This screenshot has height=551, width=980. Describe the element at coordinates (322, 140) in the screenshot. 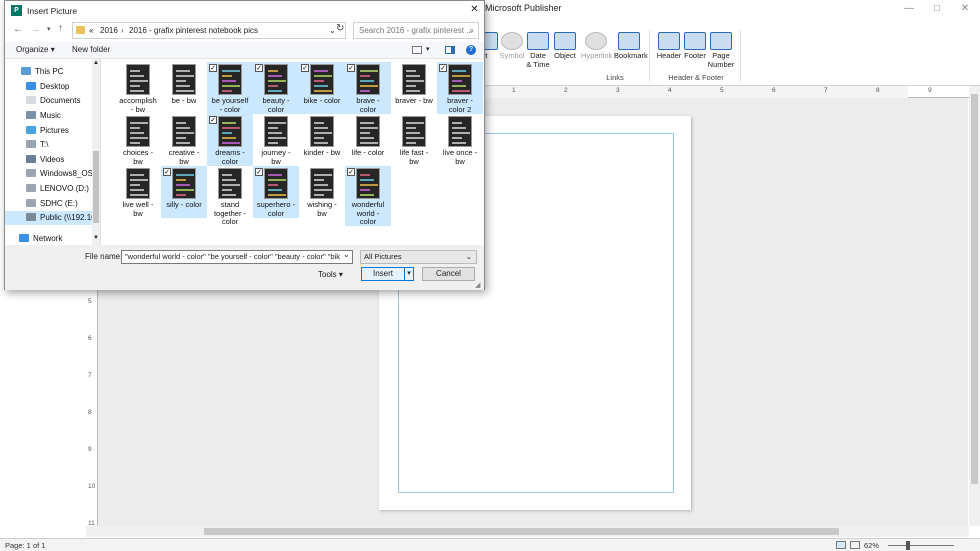

I see `file-item: kinder - bw` at that location.